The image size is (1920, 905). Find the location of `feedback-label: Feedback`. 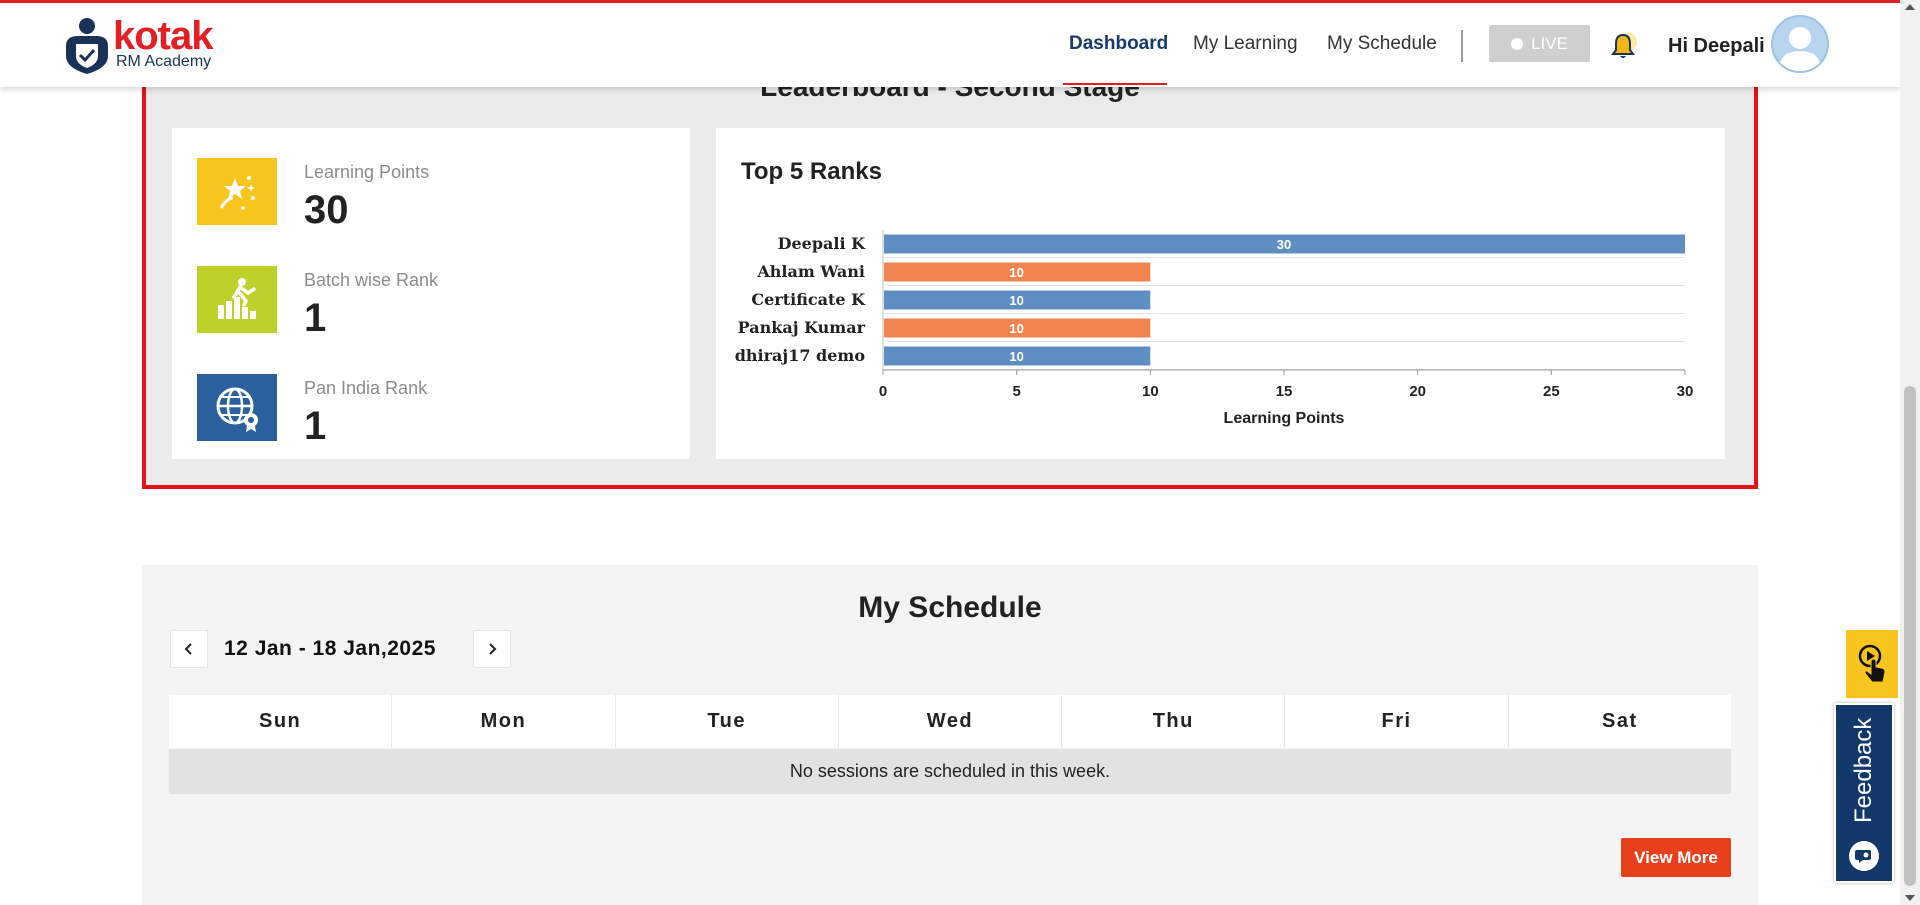

feedback-label: Feedback is located at coordinates (1863, 770).